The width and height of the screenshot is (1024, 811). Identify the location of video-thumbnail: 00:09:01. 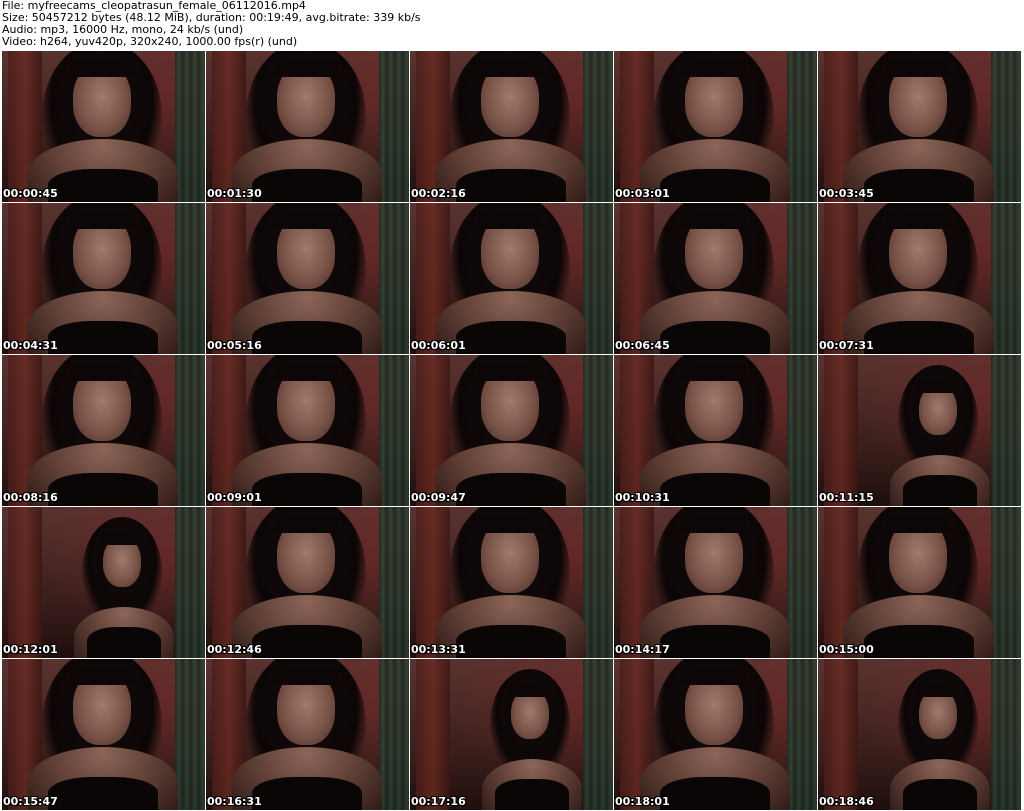
(307, 430).